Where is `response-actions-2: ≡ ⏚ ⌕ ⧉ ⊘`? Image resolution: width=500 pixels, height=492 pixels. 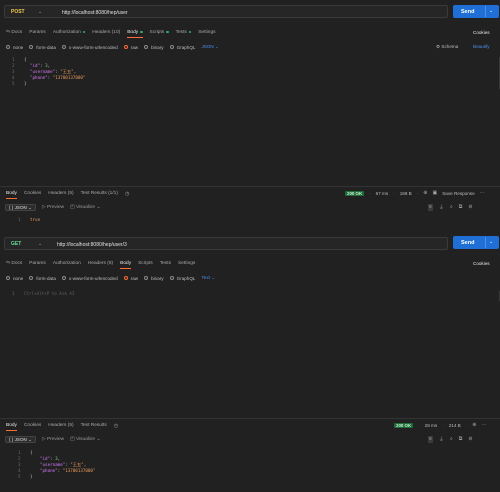
response-actions-2: ≡ ⏚ ⌕ ⧉ ⊘ is located at coordinates (450, 439).